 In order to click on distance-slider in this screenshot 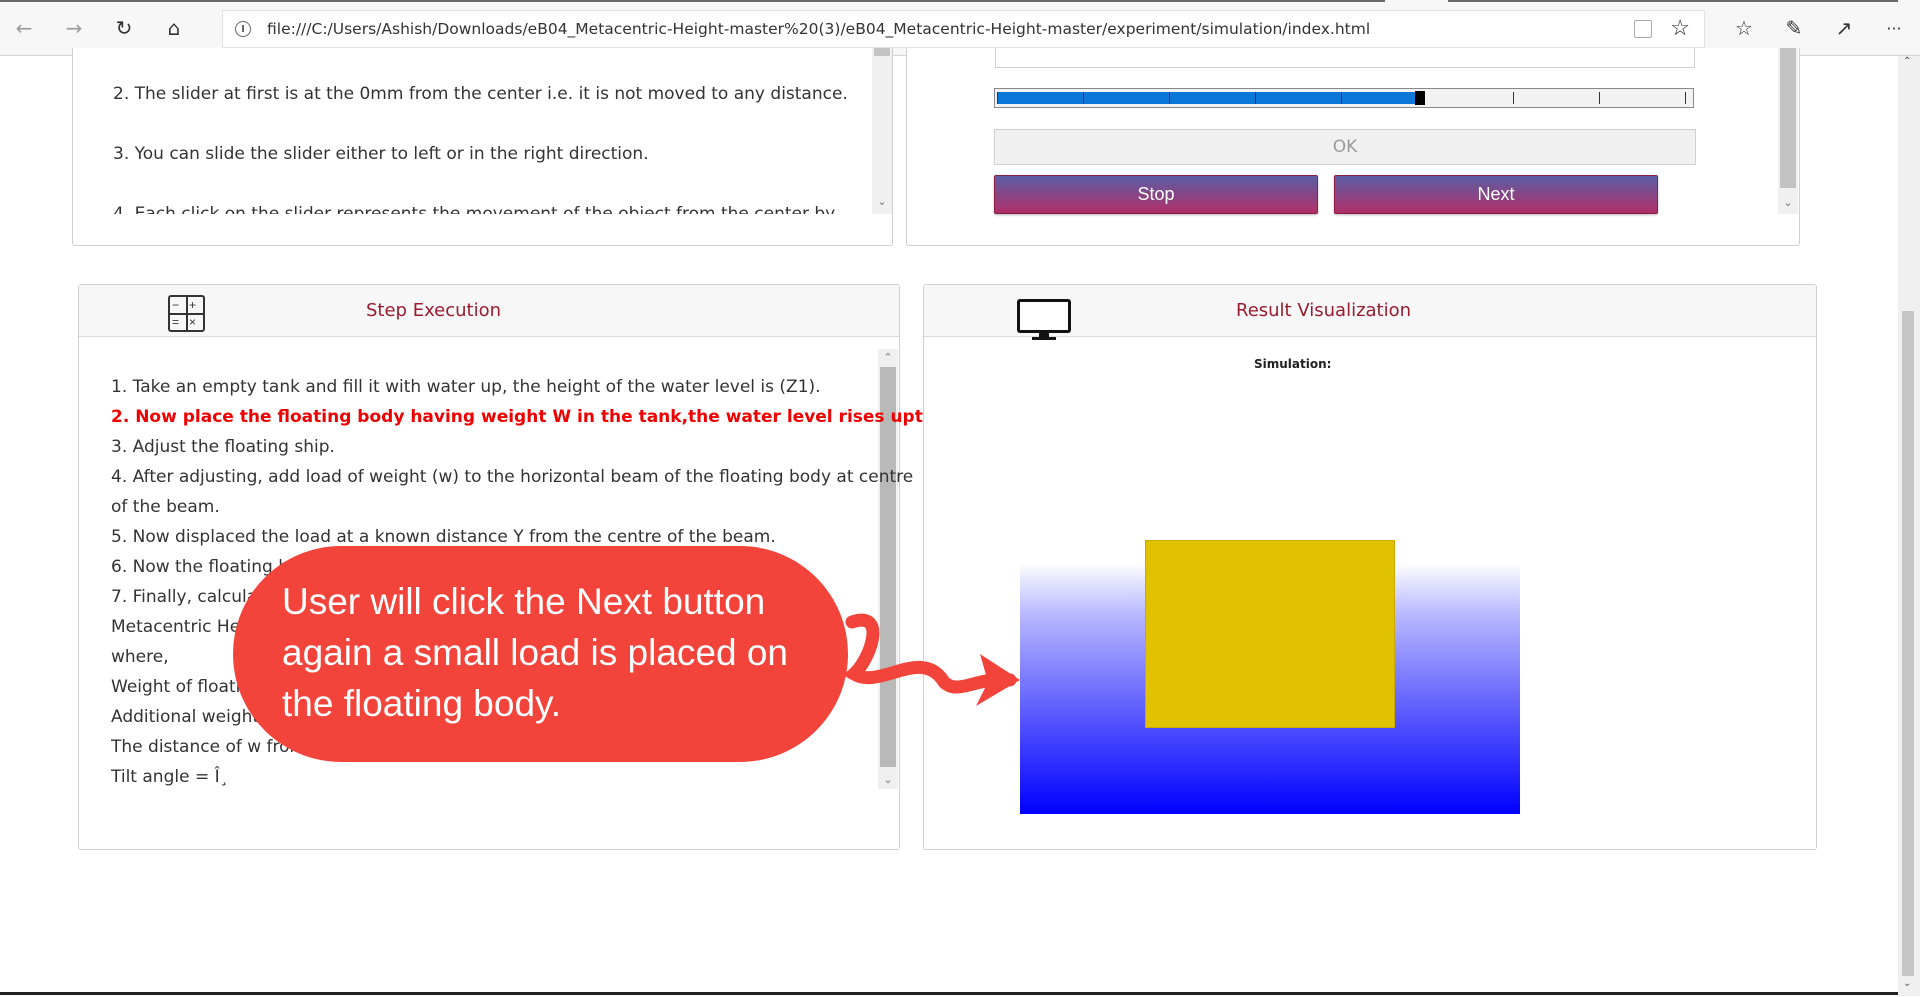, I will do `click(1344, 98)`.